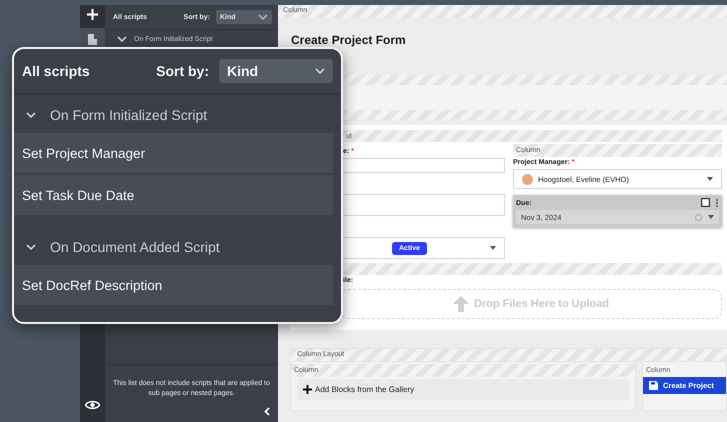 The width and height of the screenshot is (727, 422). I want to click on chevron-left-icon, so click(267, 411).